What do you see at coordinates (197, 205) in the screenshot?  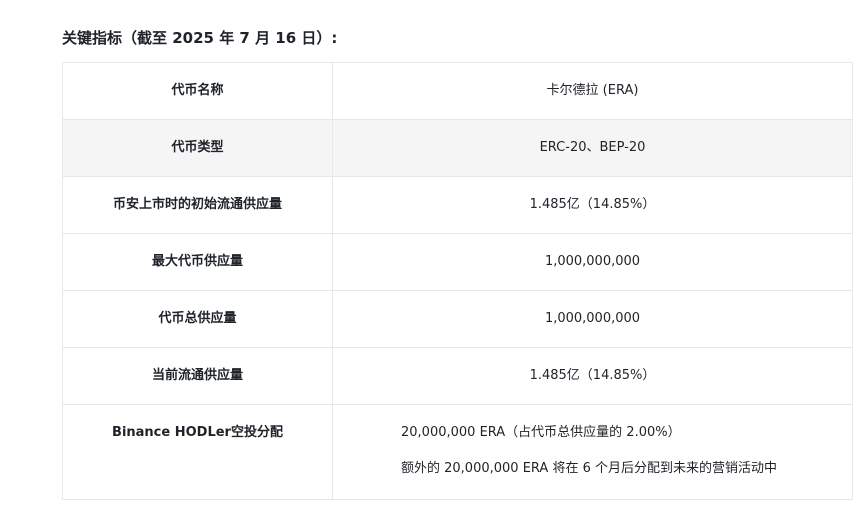 I see `row-label: 币安上市时的初始流通供应量` at bounding box center [197, 205].